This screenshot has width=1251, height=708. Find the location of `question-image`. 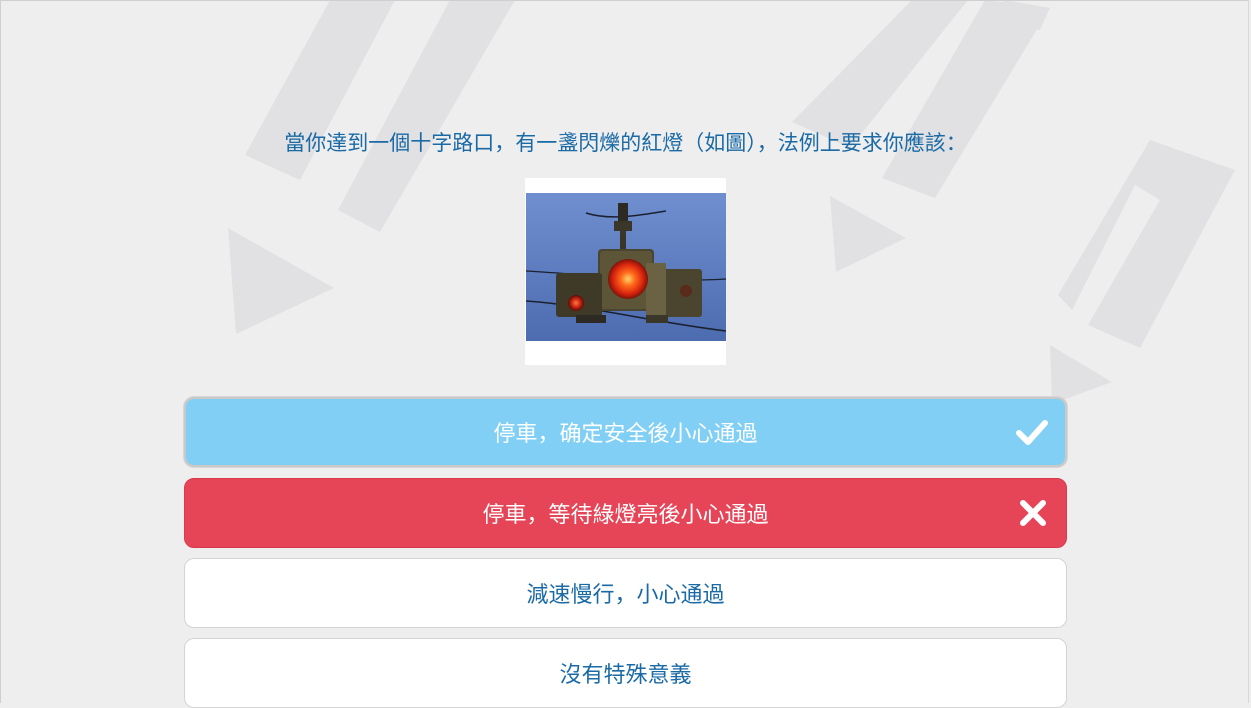

question-image is located at coordinates (625, 271).